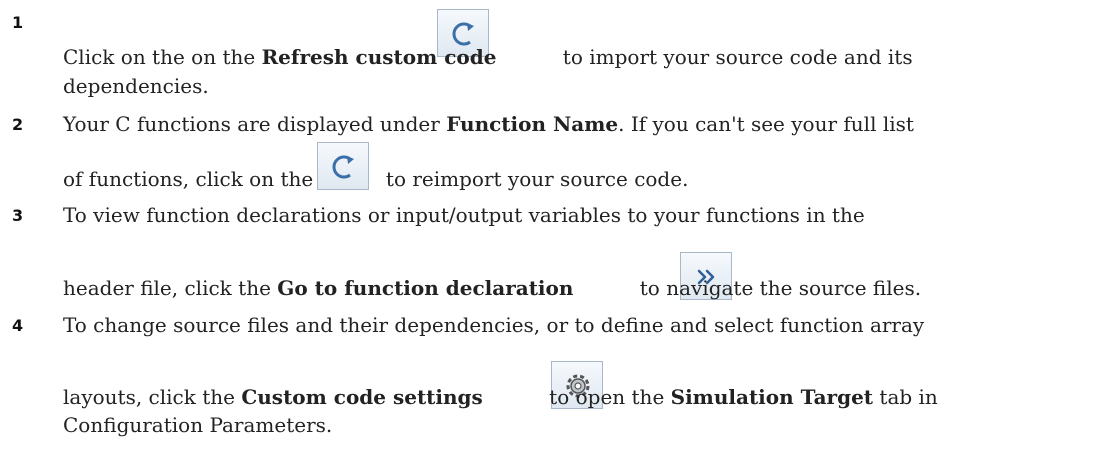 The height and width of the screenshot is (460, 1120). I want to click on step-1-text-continued: dependencies., so click(136, 86).